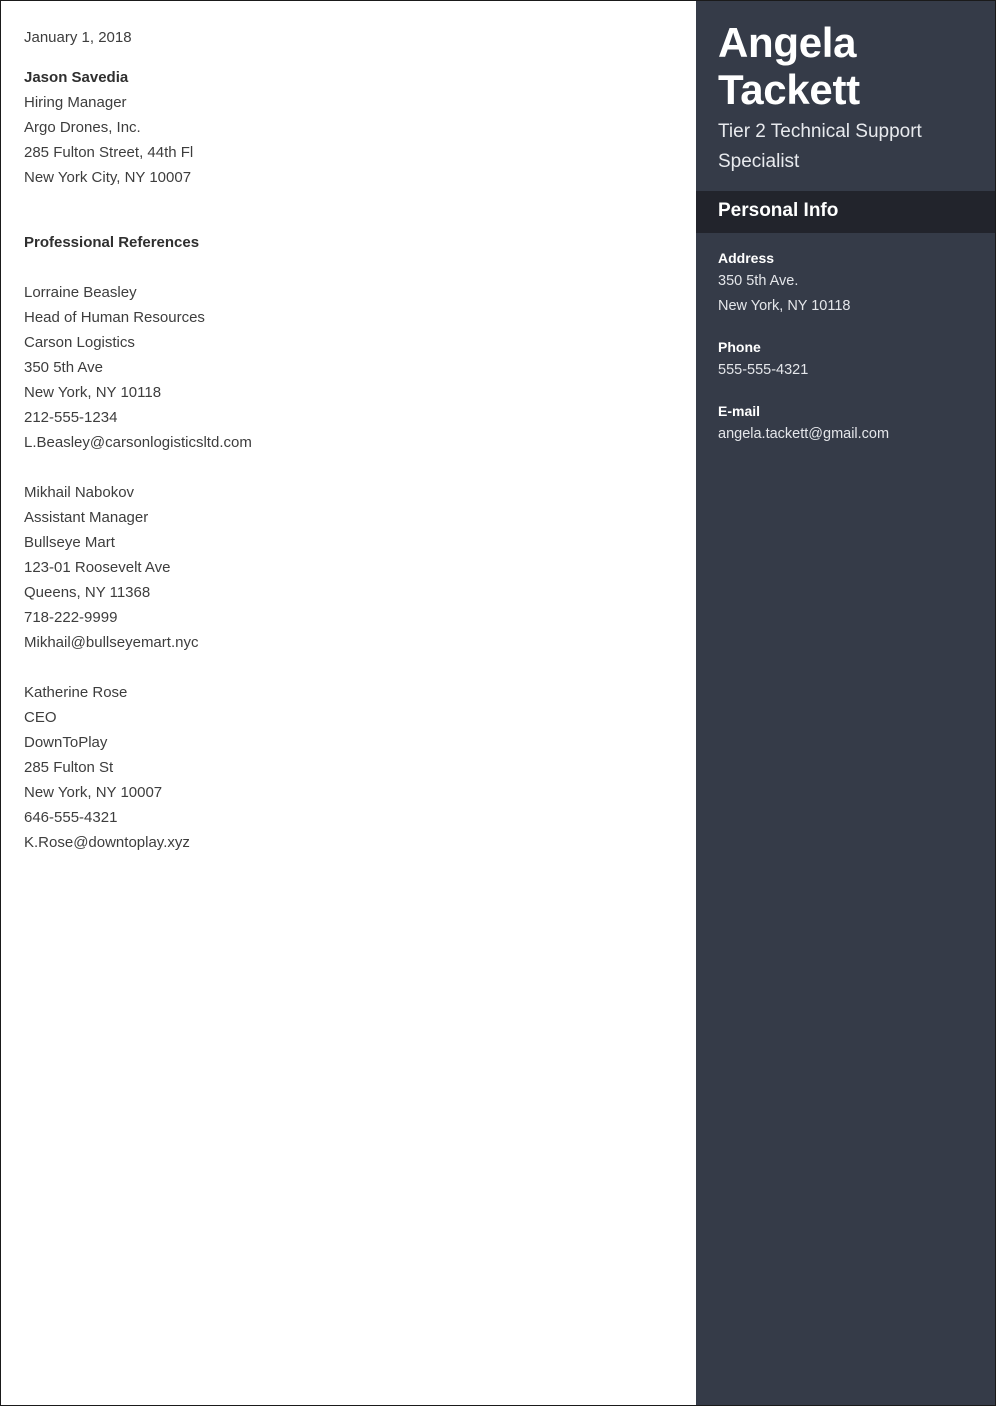  What do you see at coordinates (820, 146) in the screenshot?
I see `candidate-job-title: Tier 2 Technical Support Specialist` at bounding box center [820, 146].